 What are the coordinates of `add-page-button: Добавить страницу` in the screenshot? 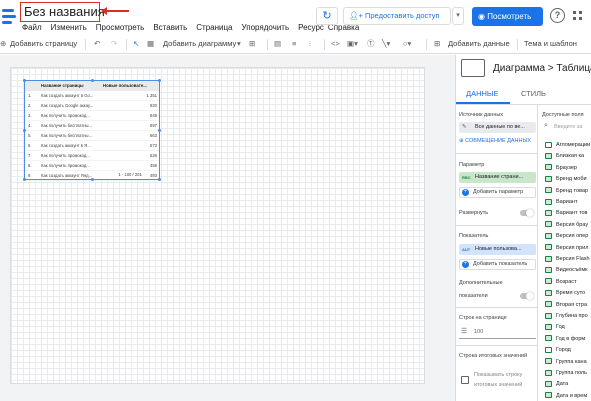 It's located at (43, 44).